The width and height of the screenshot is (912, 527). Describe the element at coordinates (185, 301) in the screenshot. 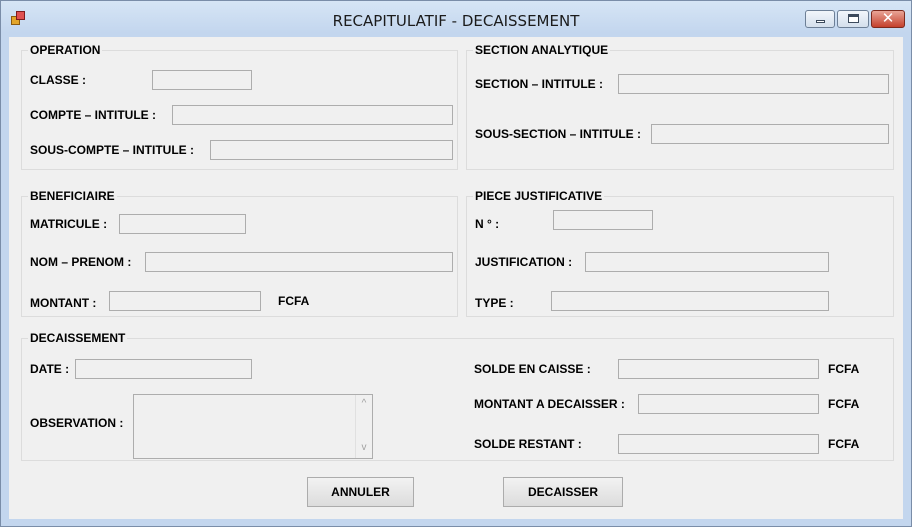

I see `montant-field` at that location.